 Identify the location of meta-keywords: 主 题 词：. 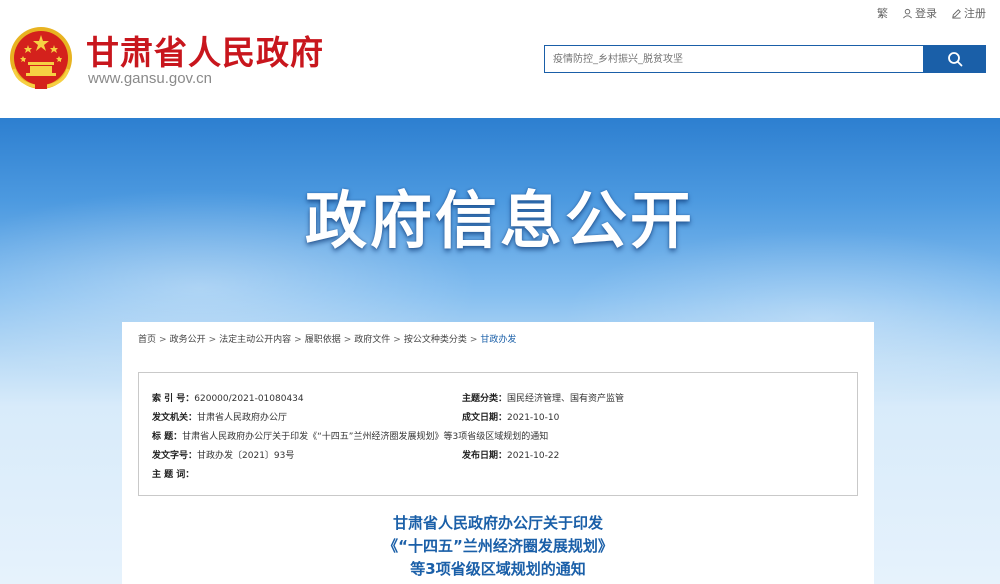
(173, 473).